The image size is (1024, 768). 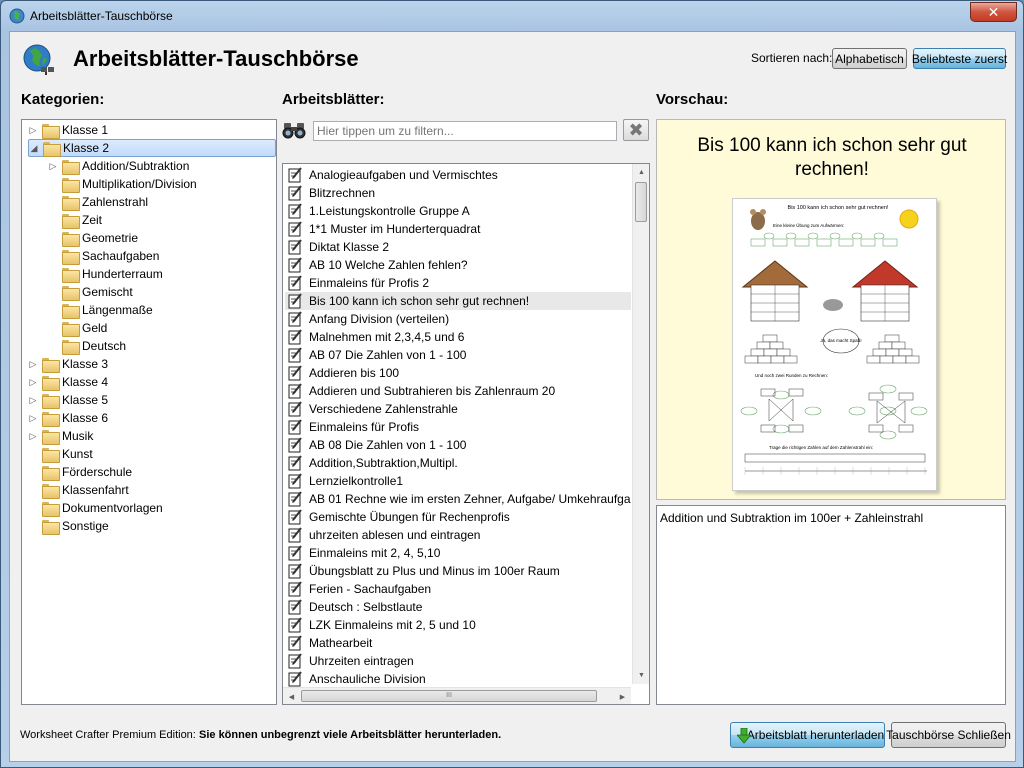 I want to click on category-label: Geometrie, so click(x=110, y=238).